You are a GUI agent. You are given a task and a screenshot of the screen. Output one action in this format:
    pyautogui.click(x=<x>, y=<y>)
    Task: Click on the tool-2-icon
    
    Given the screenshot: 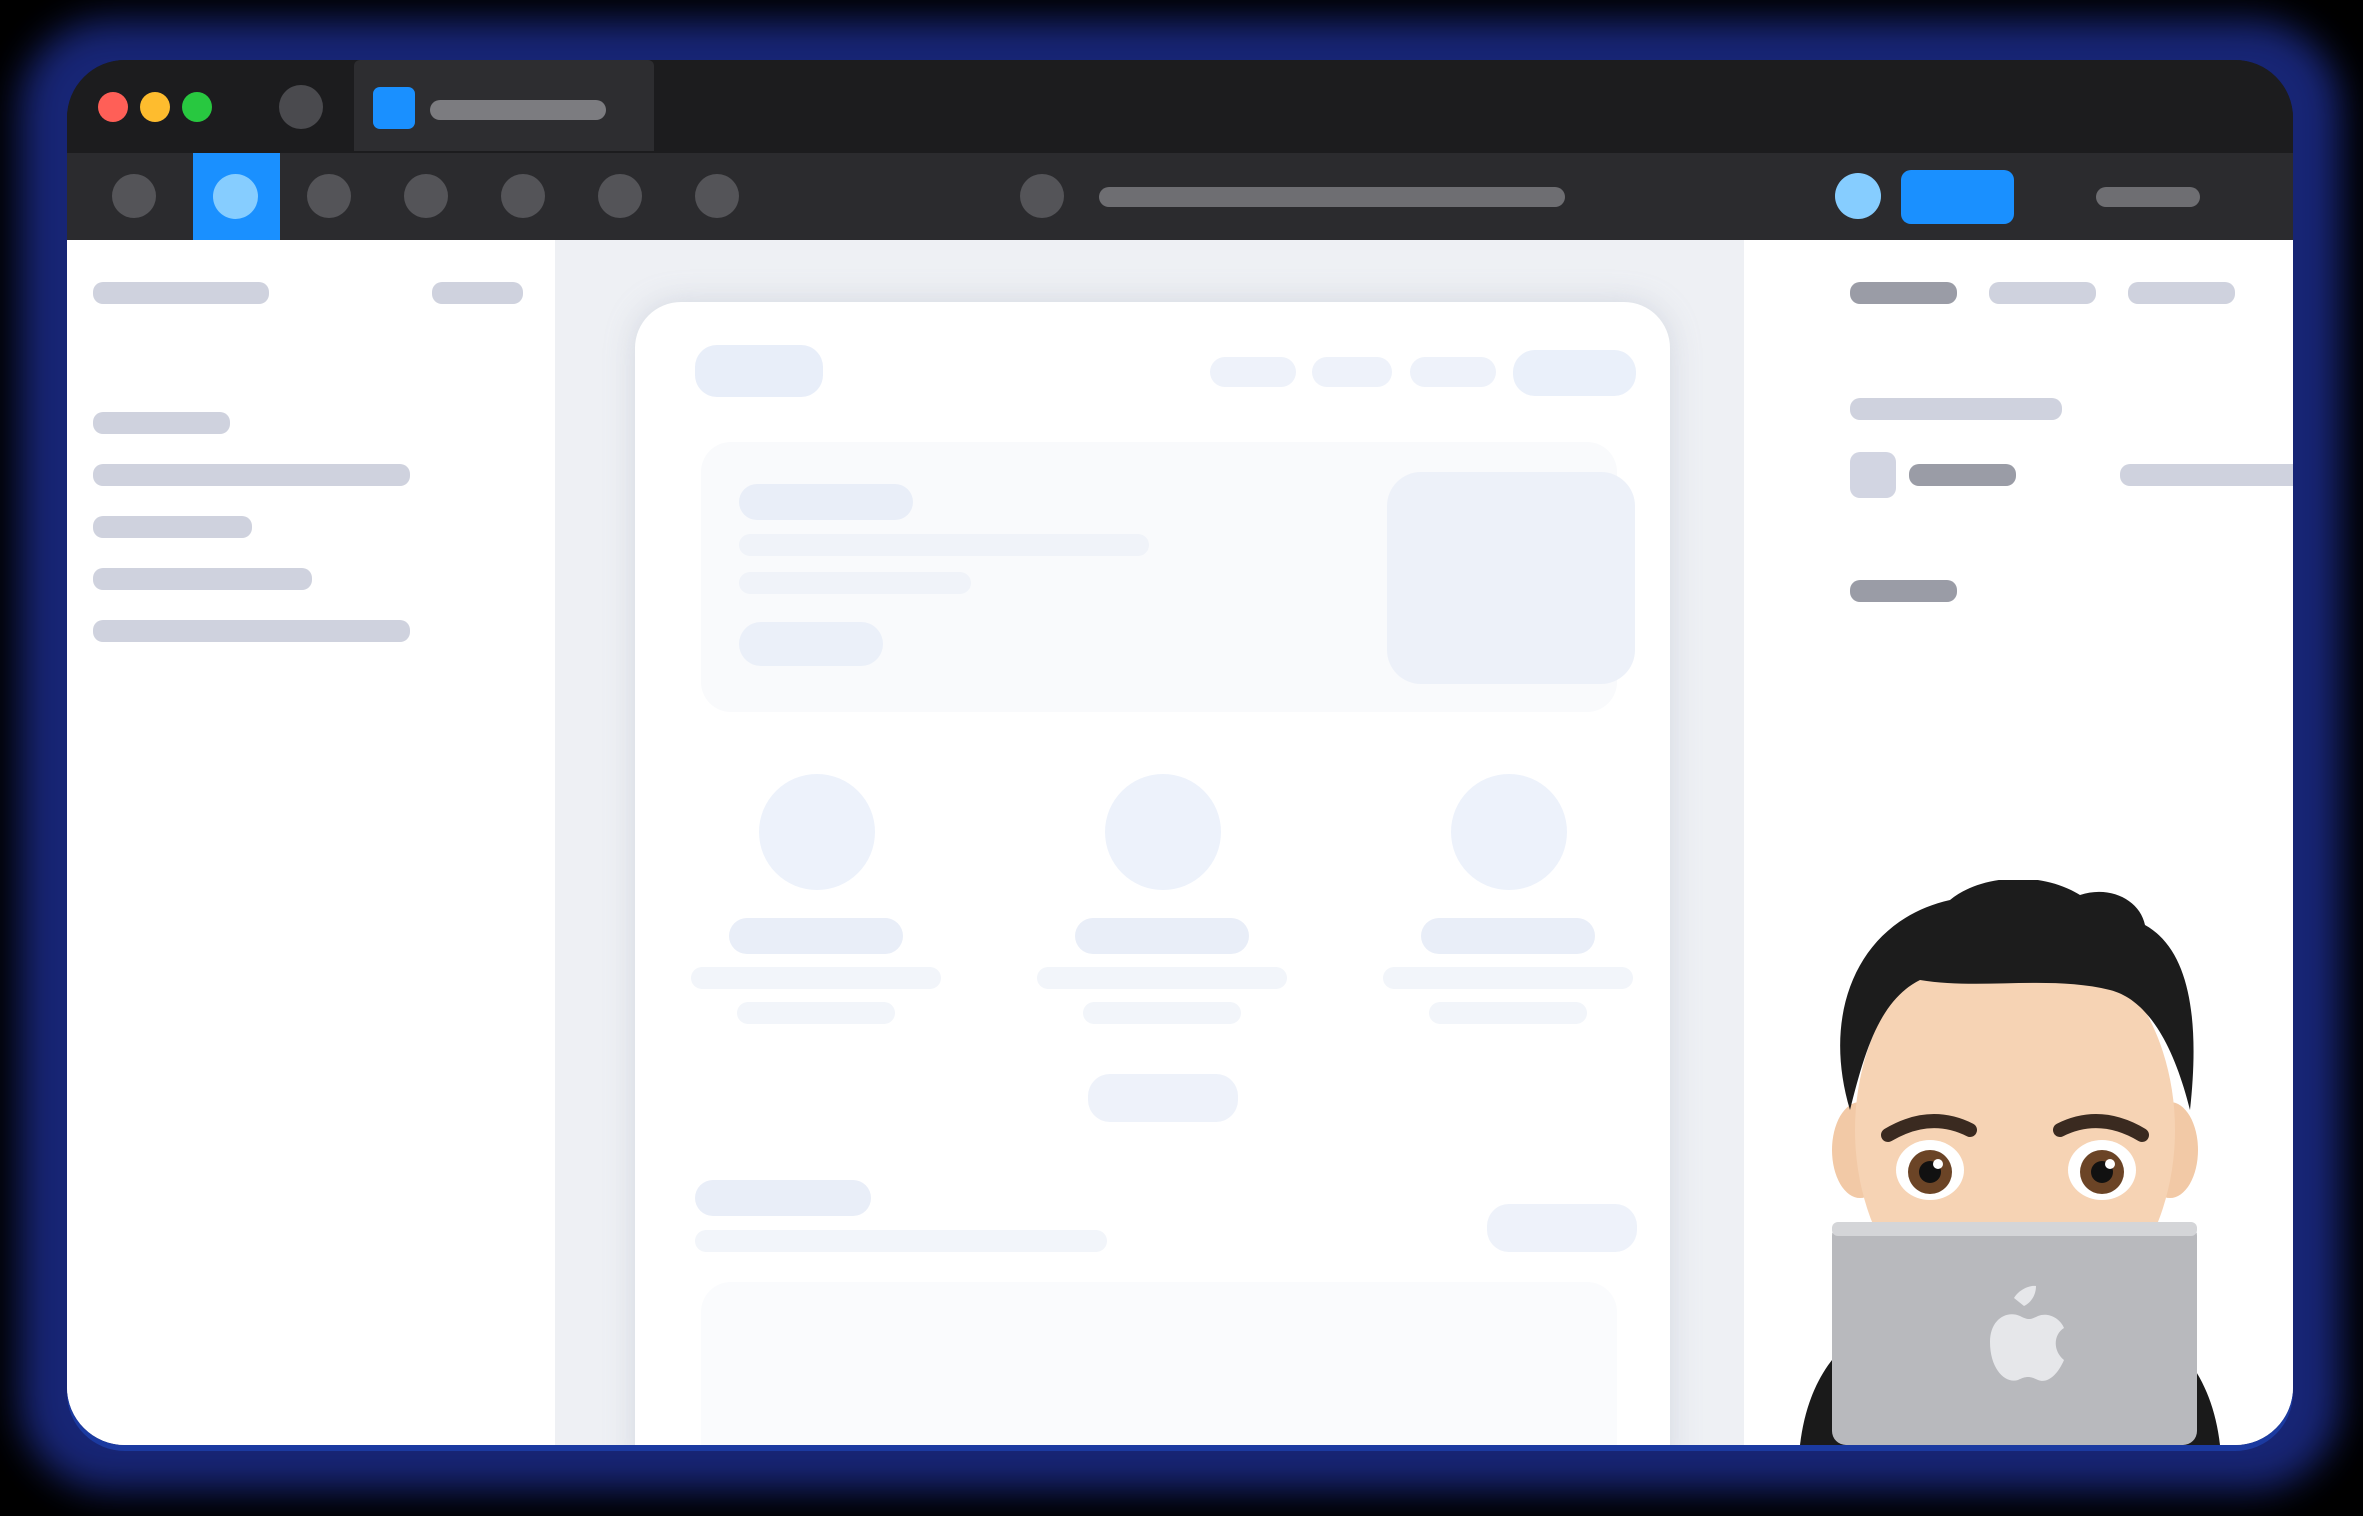 What is the action you would take?
    pyautogui.click(x=235, y=196)
    